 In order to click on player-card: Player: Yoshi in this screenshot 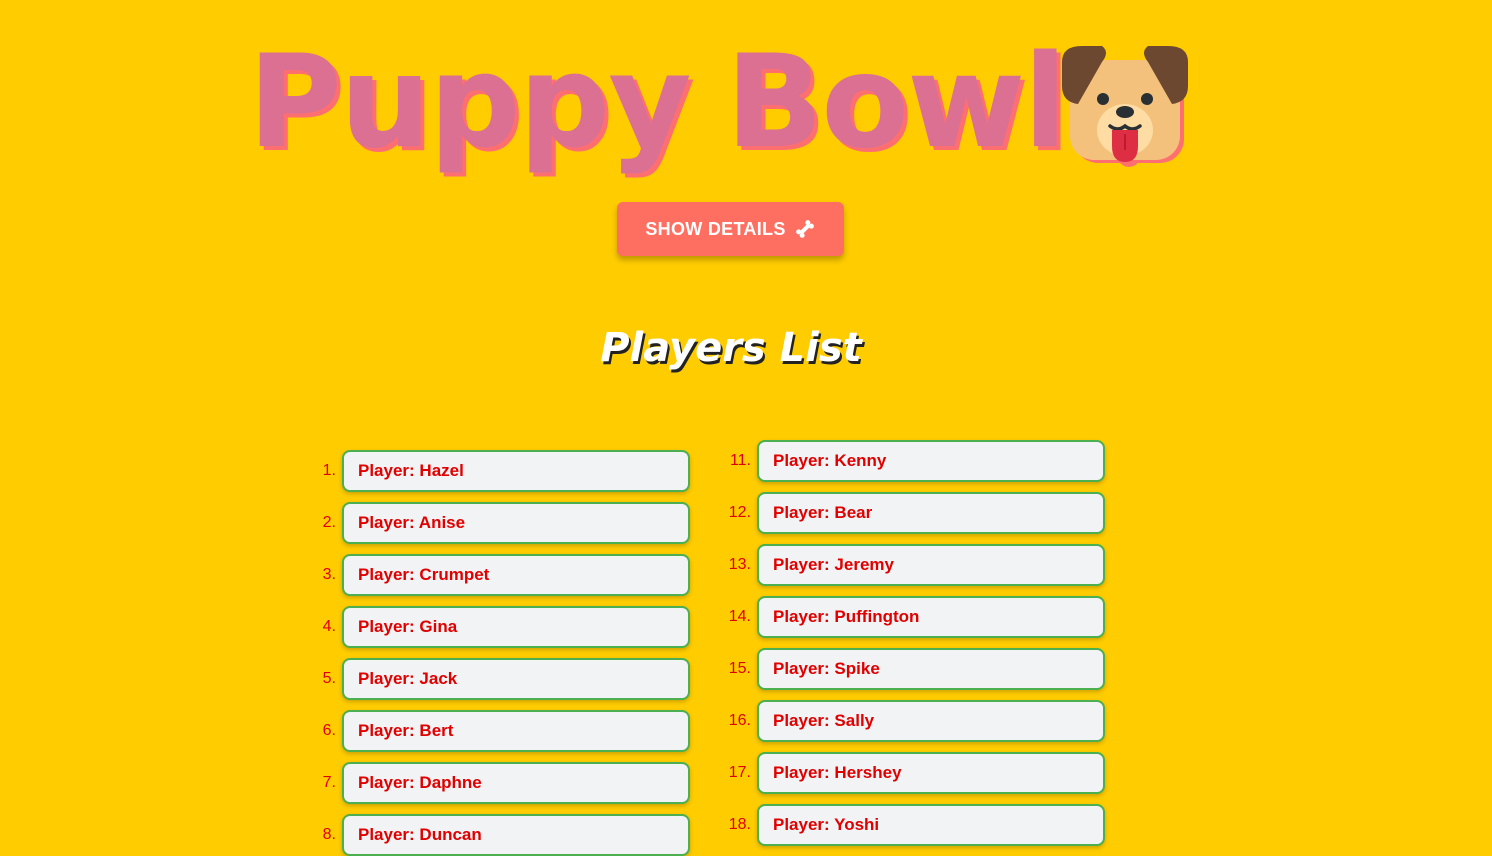, I will do `click(931, 825)`.